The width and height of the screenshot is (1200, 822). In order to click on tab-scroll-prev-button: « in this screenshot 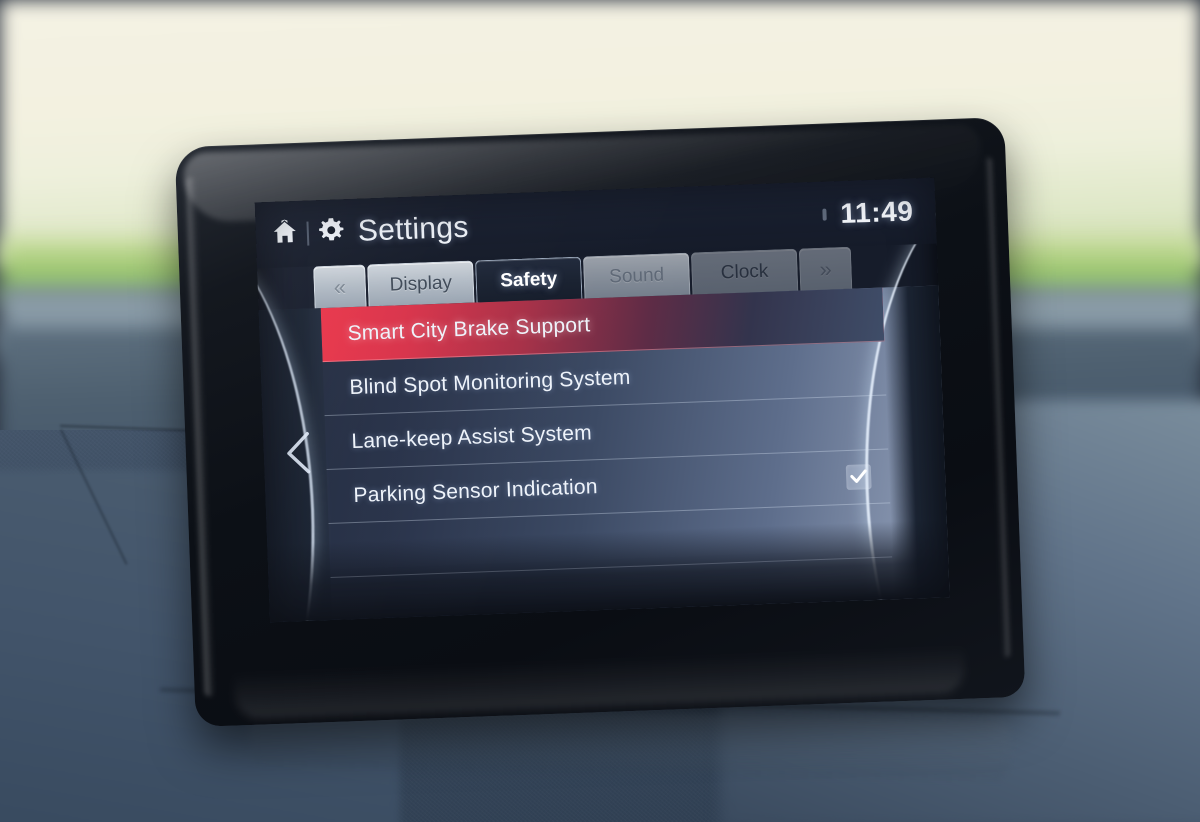, I will do `click(340, 286)`.